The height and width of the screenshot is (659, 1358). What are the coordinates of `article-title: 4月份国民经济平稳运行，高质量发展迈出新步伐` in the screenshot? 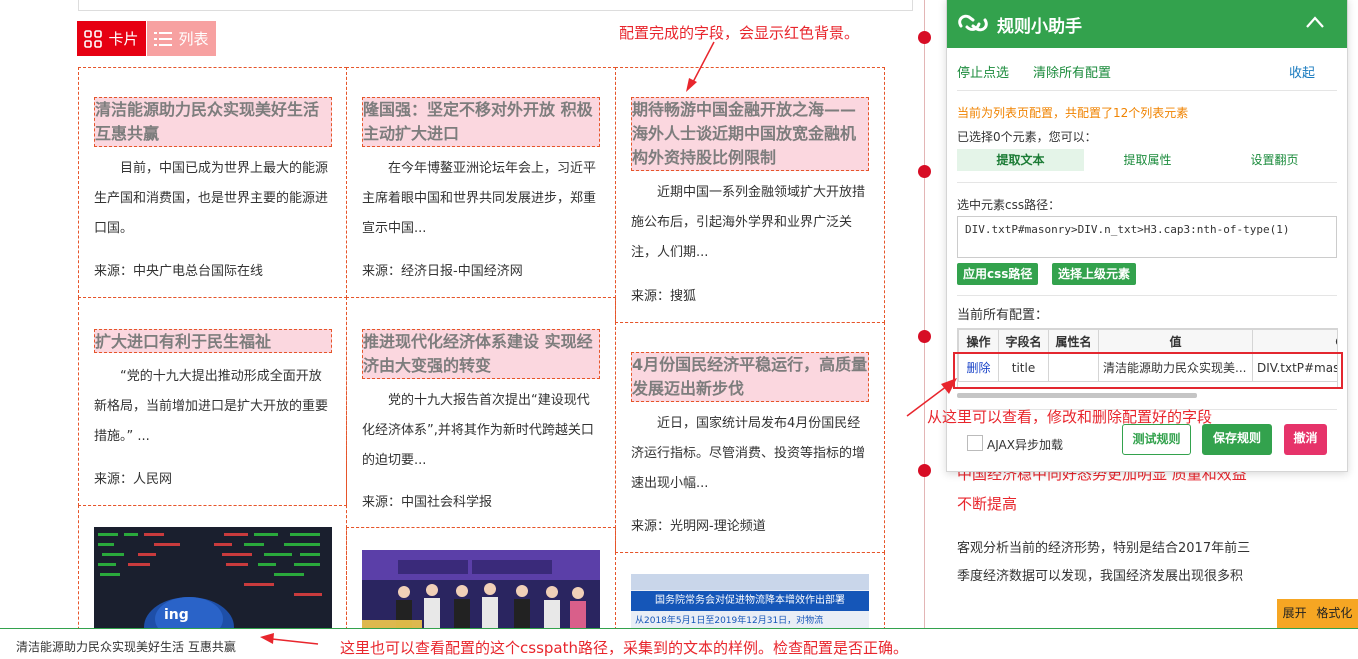 It's located at (750, 377).